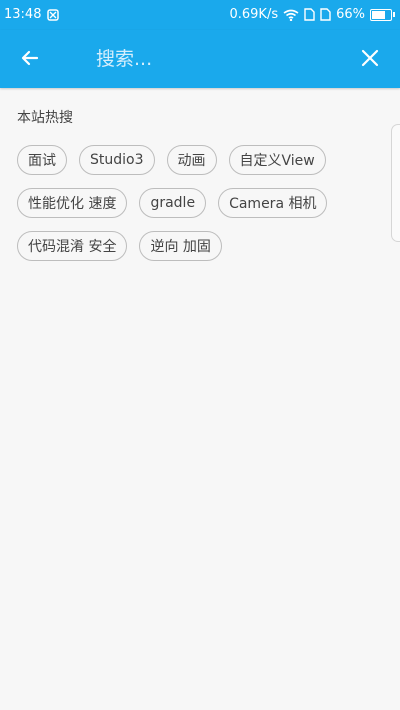 This screenshot has height=710, width=400. I want to click on status-left: 13:48, so click(32, 14).